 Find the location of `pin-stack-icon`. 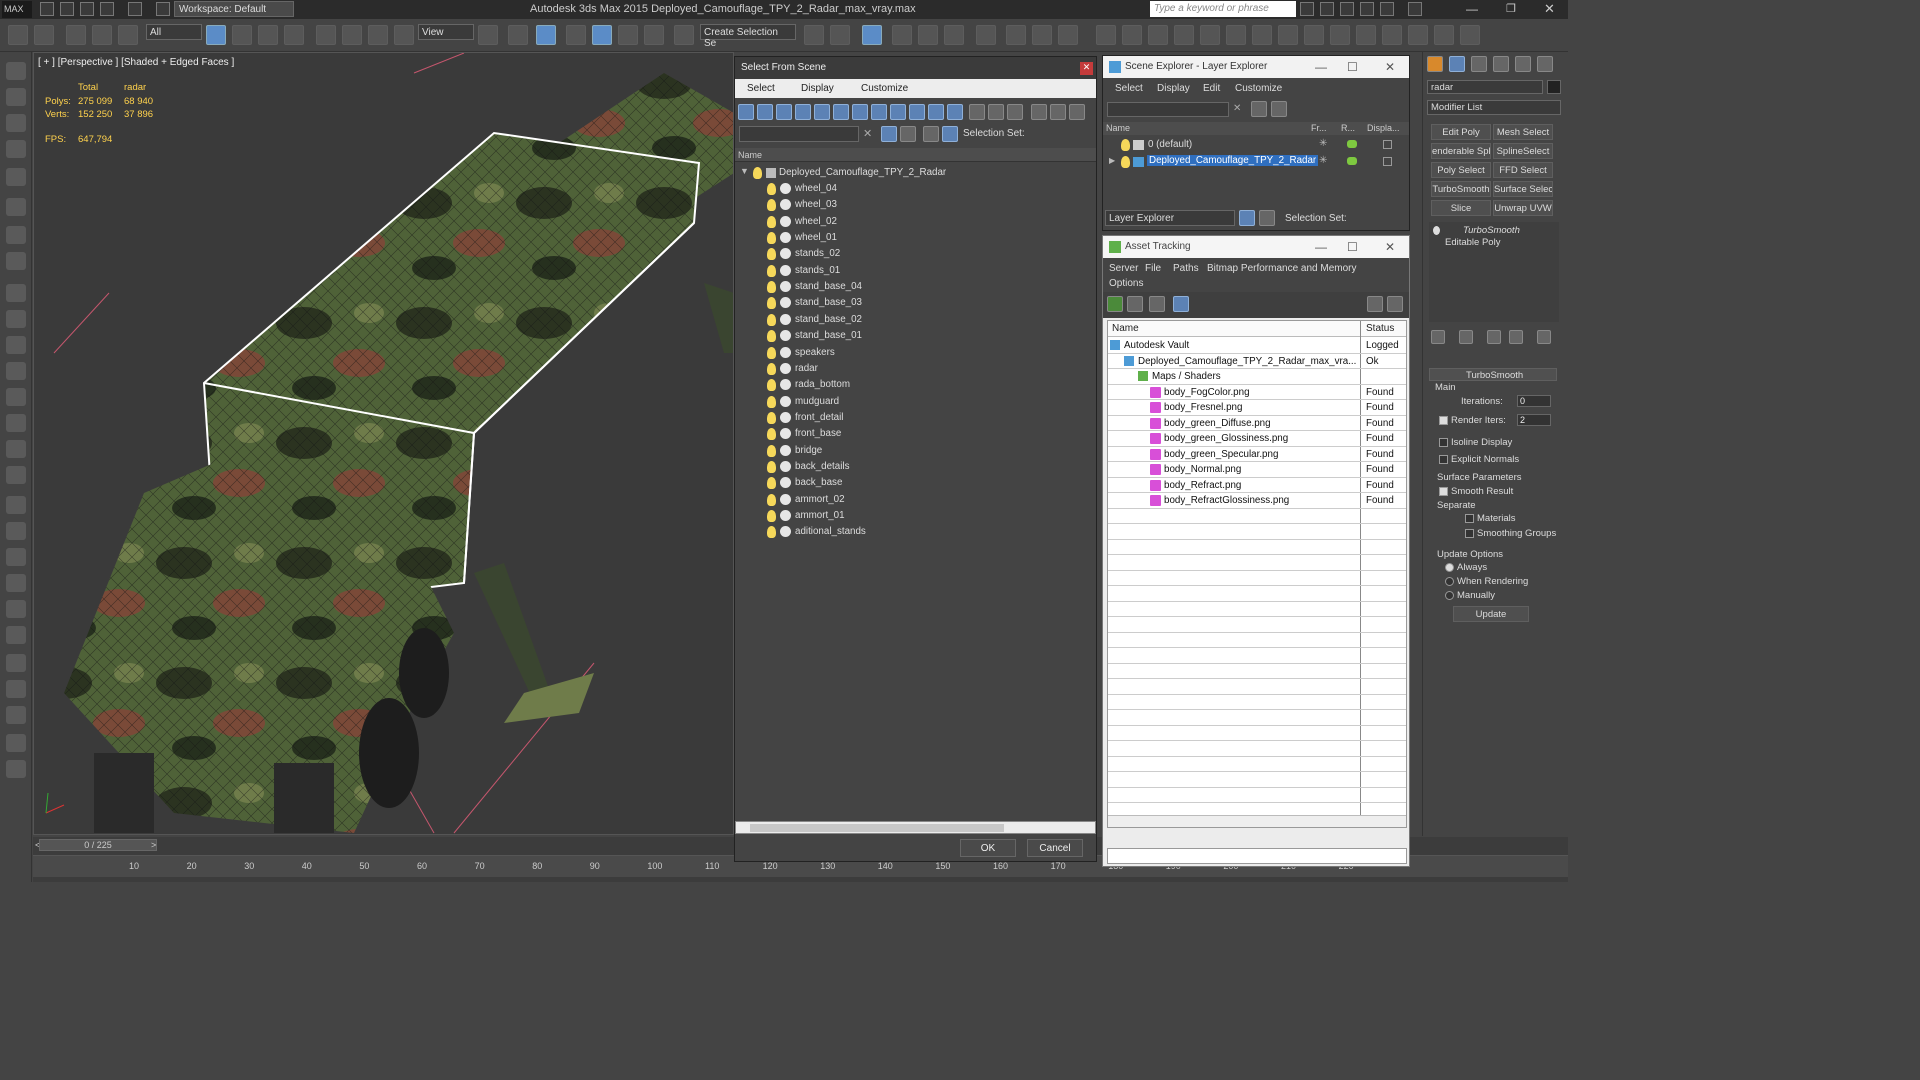

pin-stack-icon is located at coordinates (1438, 337).